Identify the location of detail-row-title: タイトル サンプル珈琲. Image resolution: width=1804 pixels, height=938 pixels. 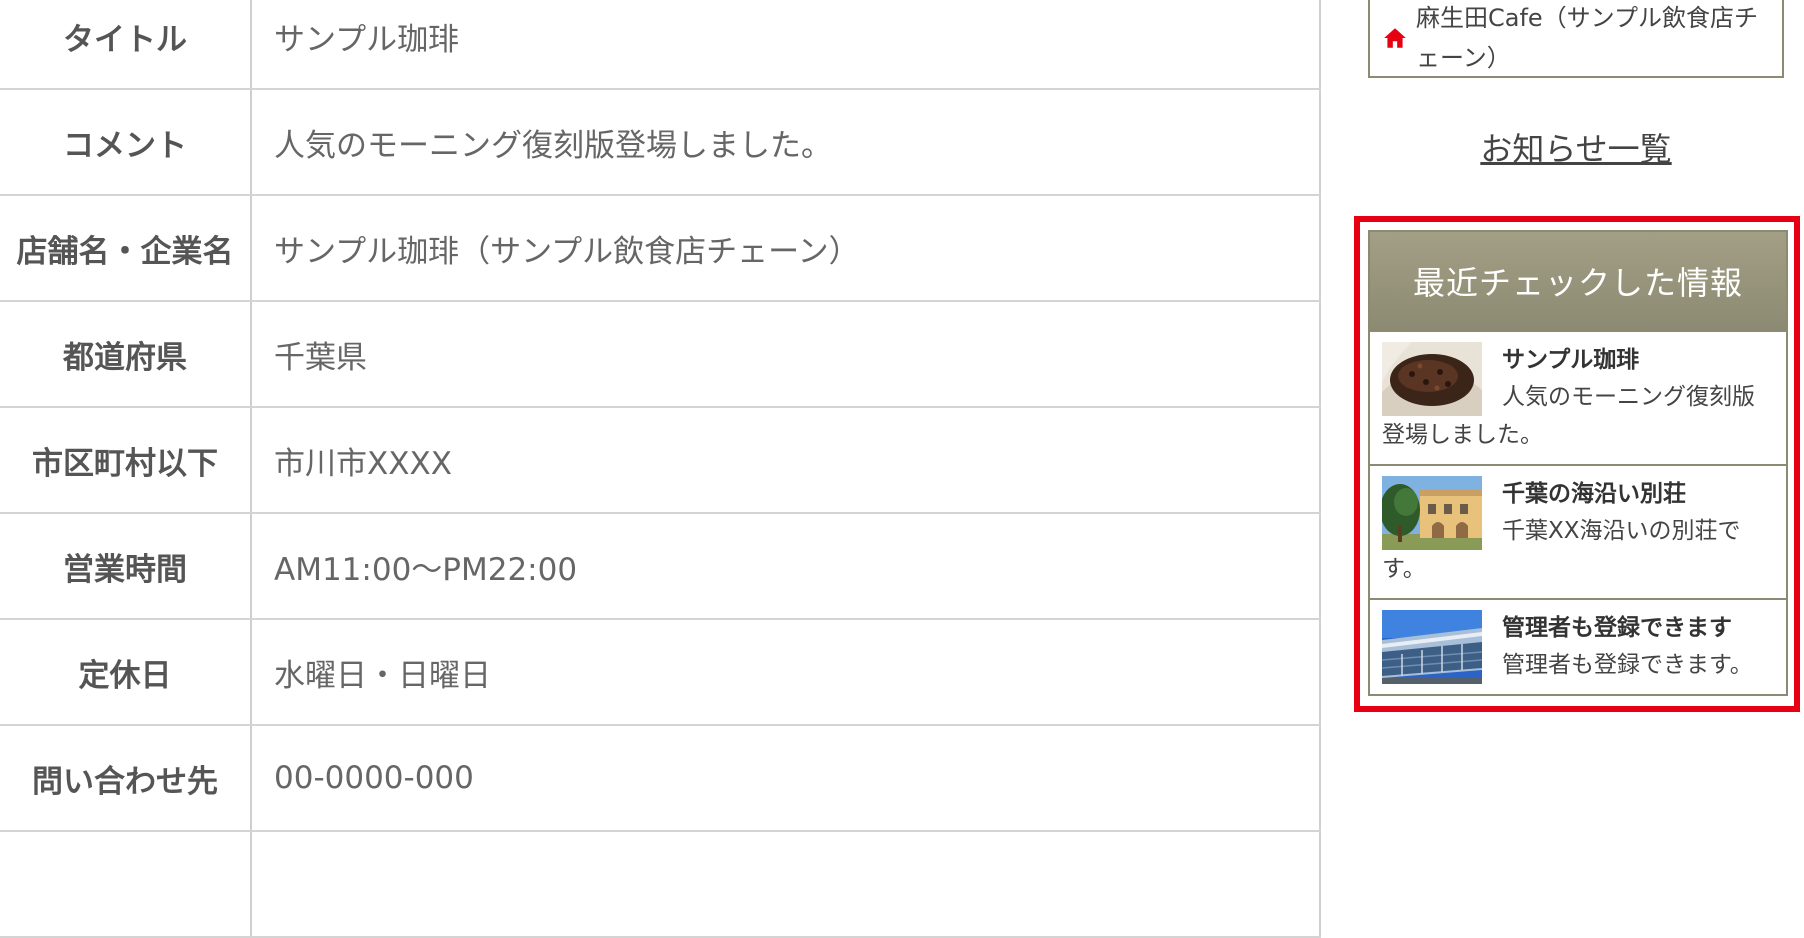
(660, 45).